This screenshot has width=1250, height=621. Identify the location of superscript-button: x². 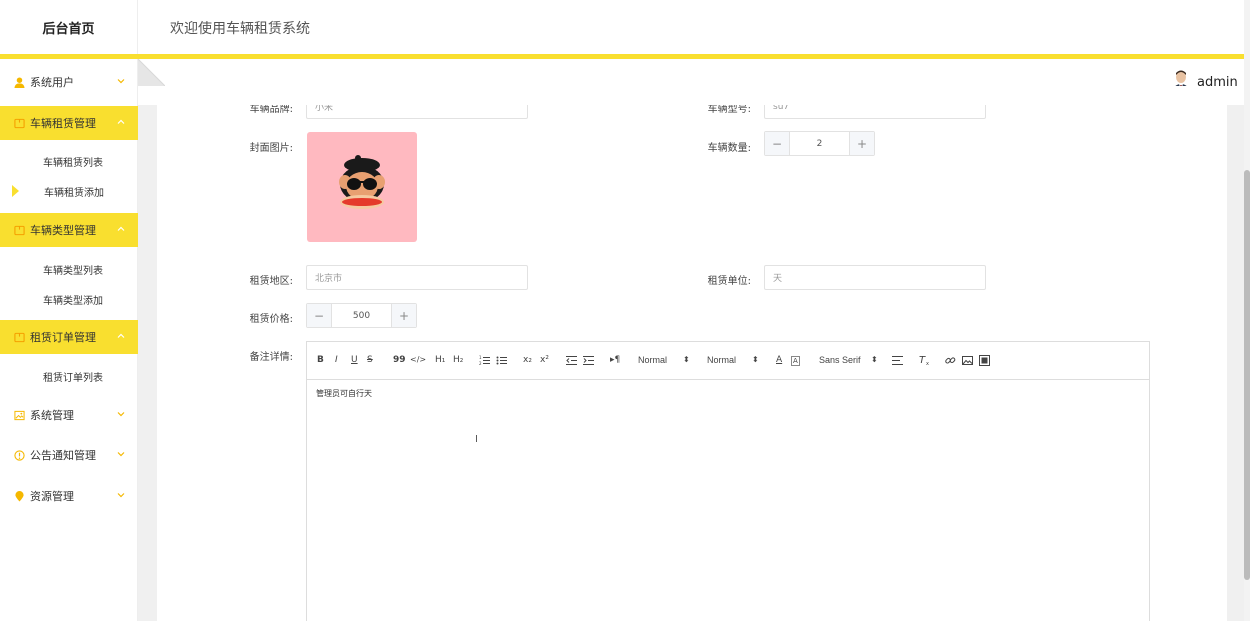
(544, 360).